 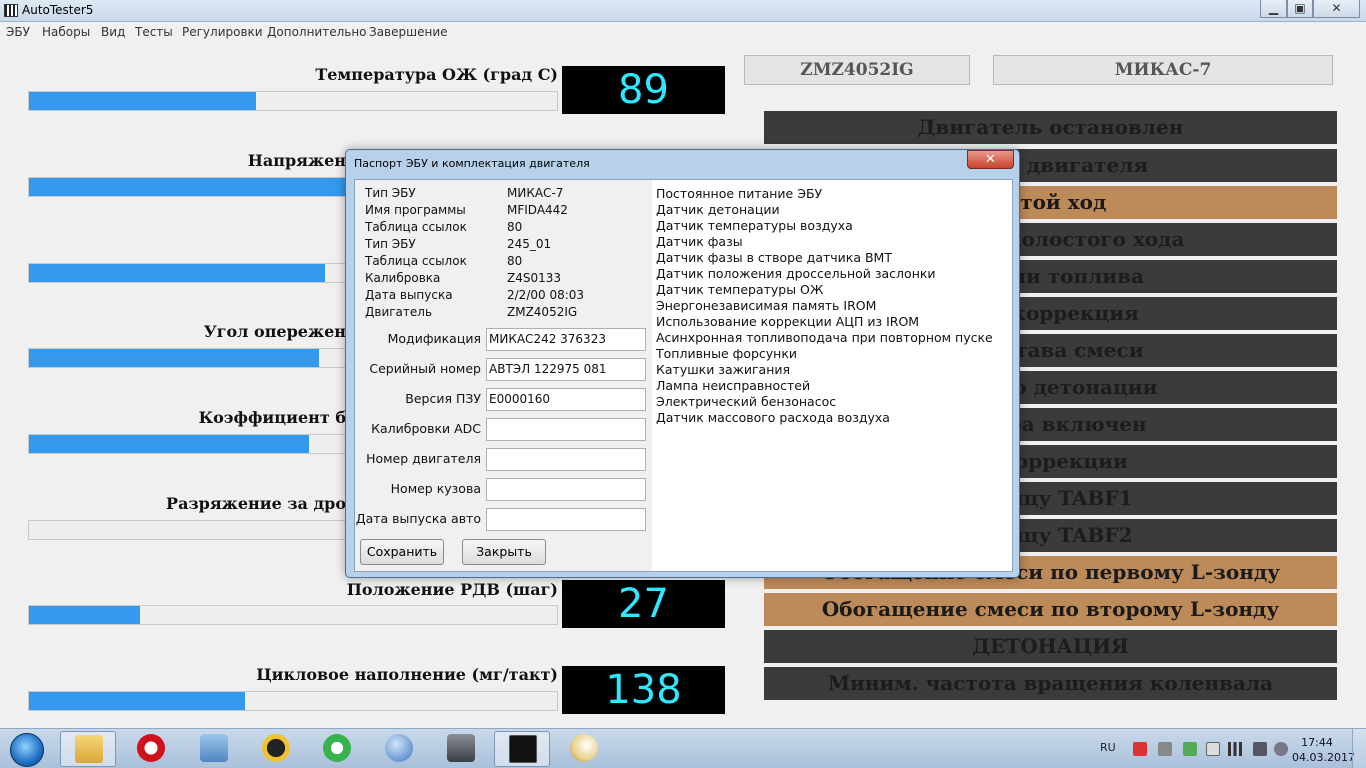 What do you see at coordinates (58, 10) in the screenshot?
I see `window-title: AutoTester5` at bounding box center [58, 10].